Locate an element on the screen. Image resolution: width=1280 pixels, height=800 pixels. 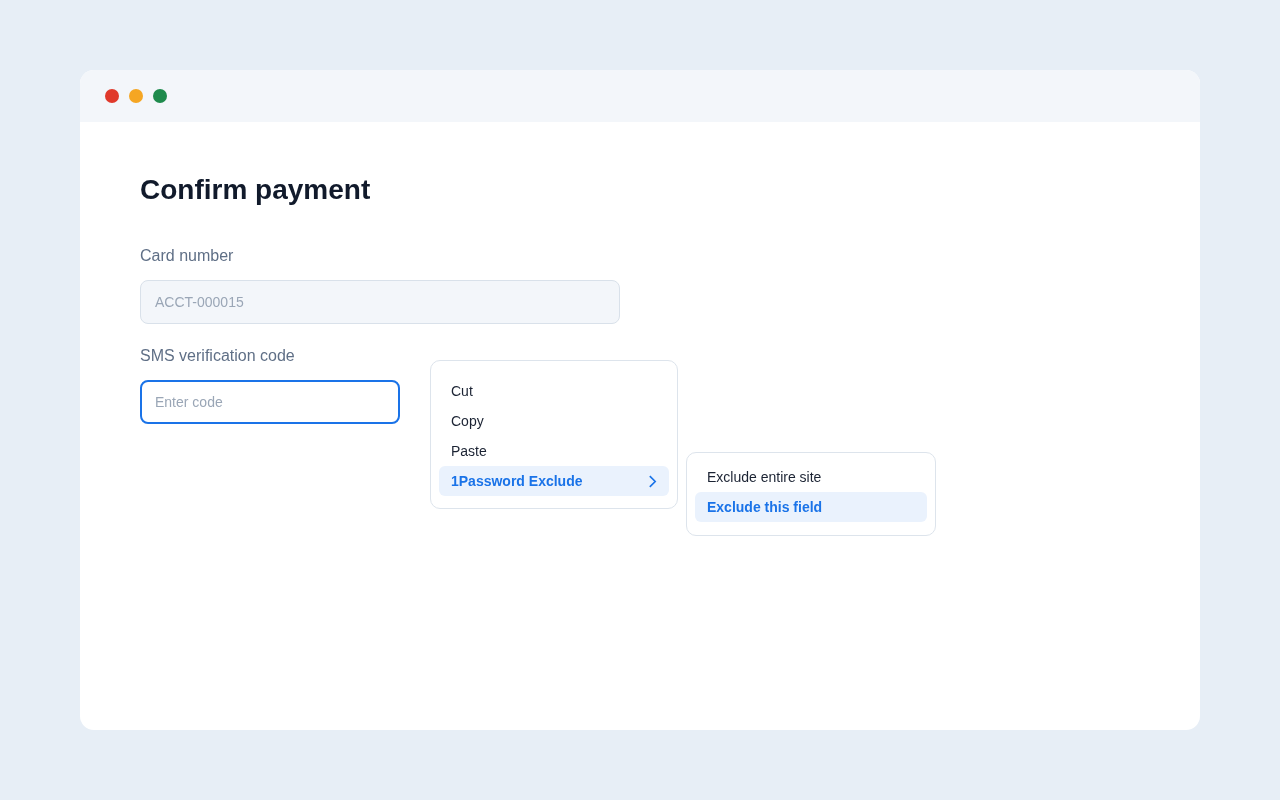
menu-item: Exclude entire site is located at coordinates (811, 477).